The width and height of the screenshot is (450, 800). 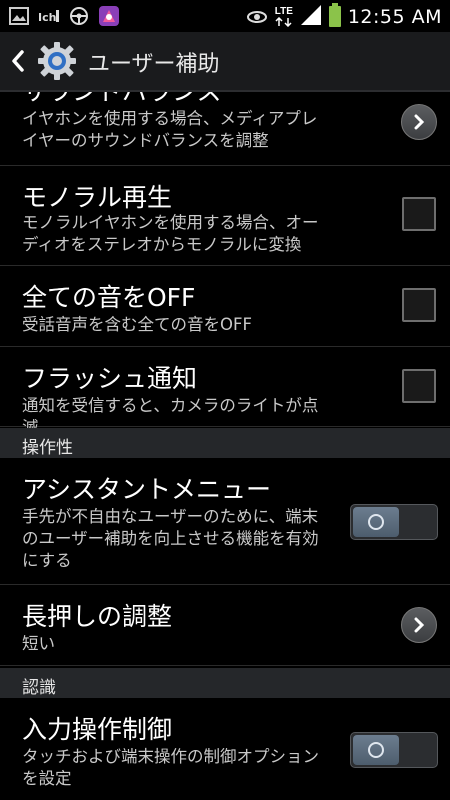 What do you see at coordinates (154, 64) in the screenshot?
I see `page-title: ユーザー補助` at bounding box center [154, 64].